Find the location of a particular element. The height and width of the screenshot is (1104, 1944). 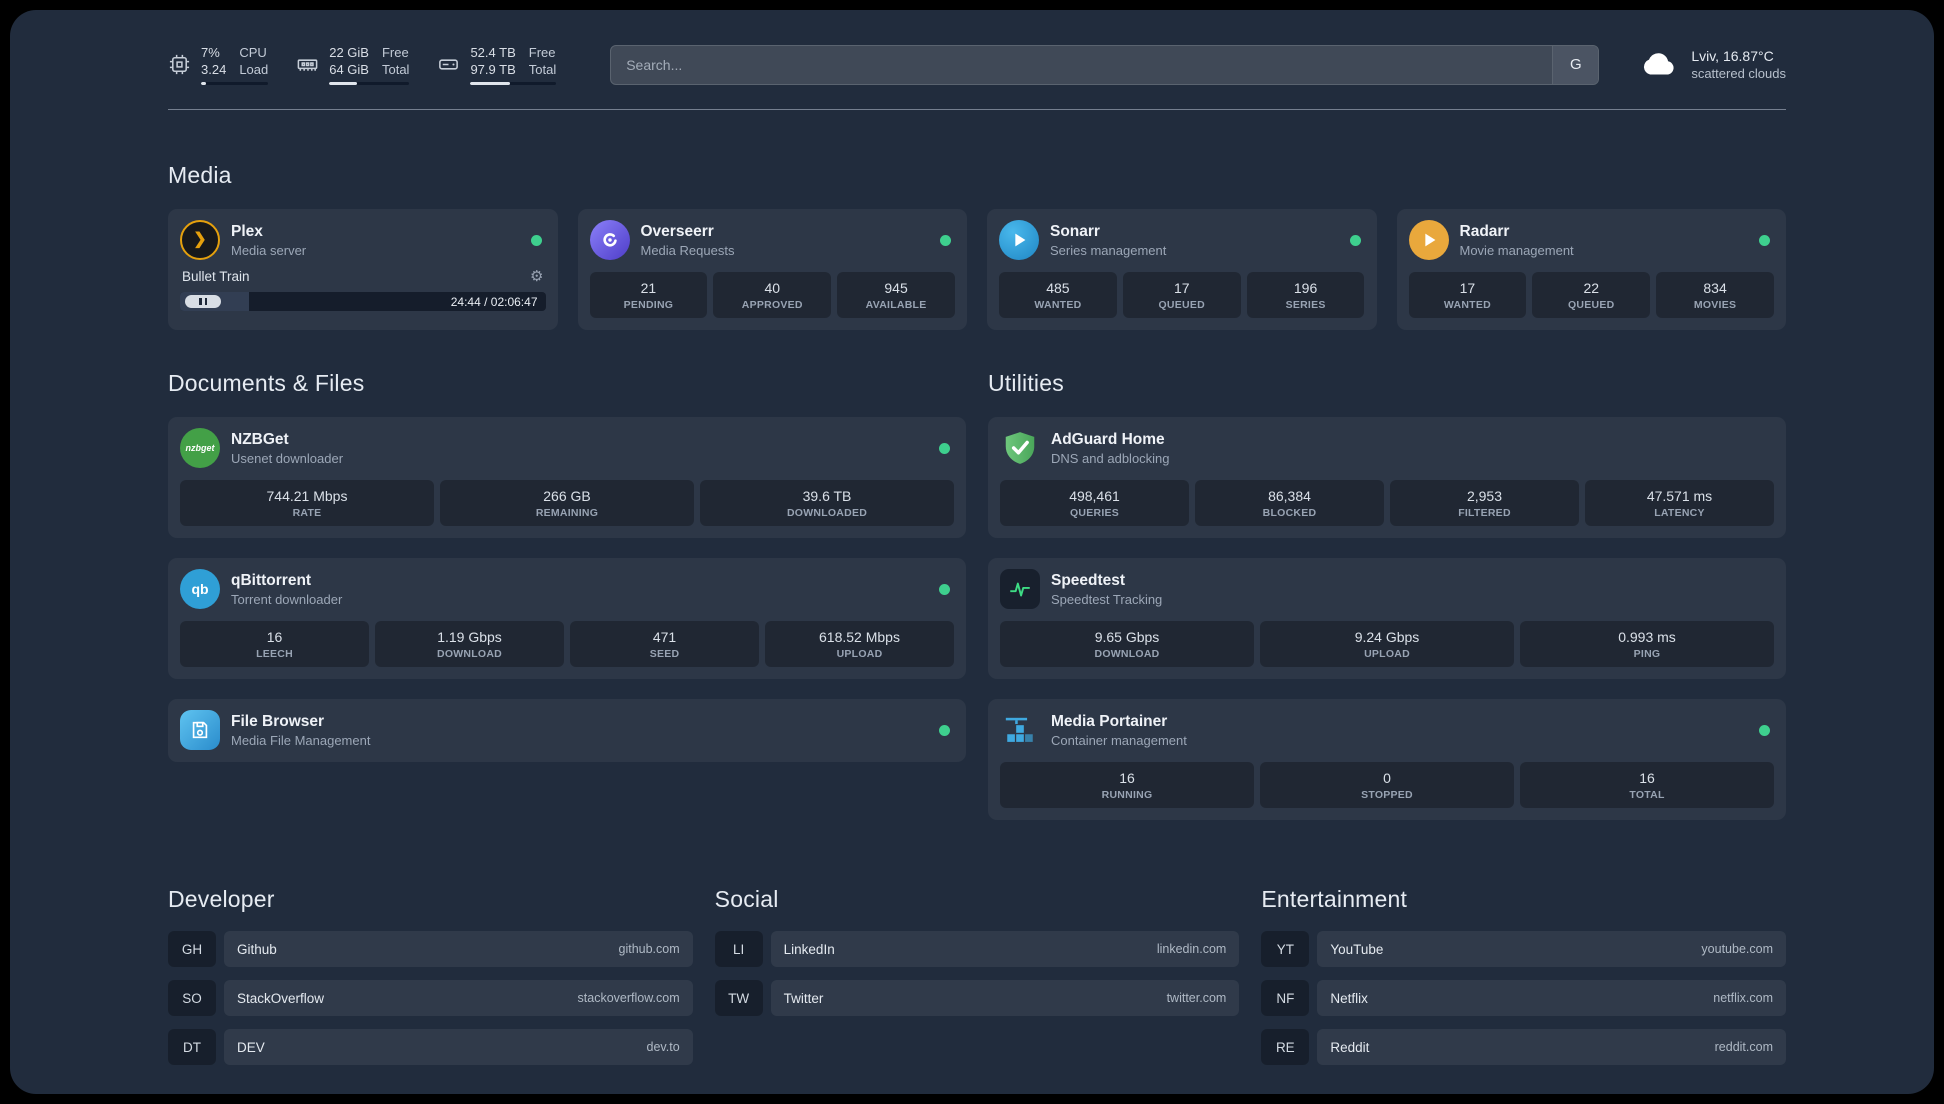

weather-widget: Lviv, 16.87°C scattered clouds is located at coordinates (1712, 64).